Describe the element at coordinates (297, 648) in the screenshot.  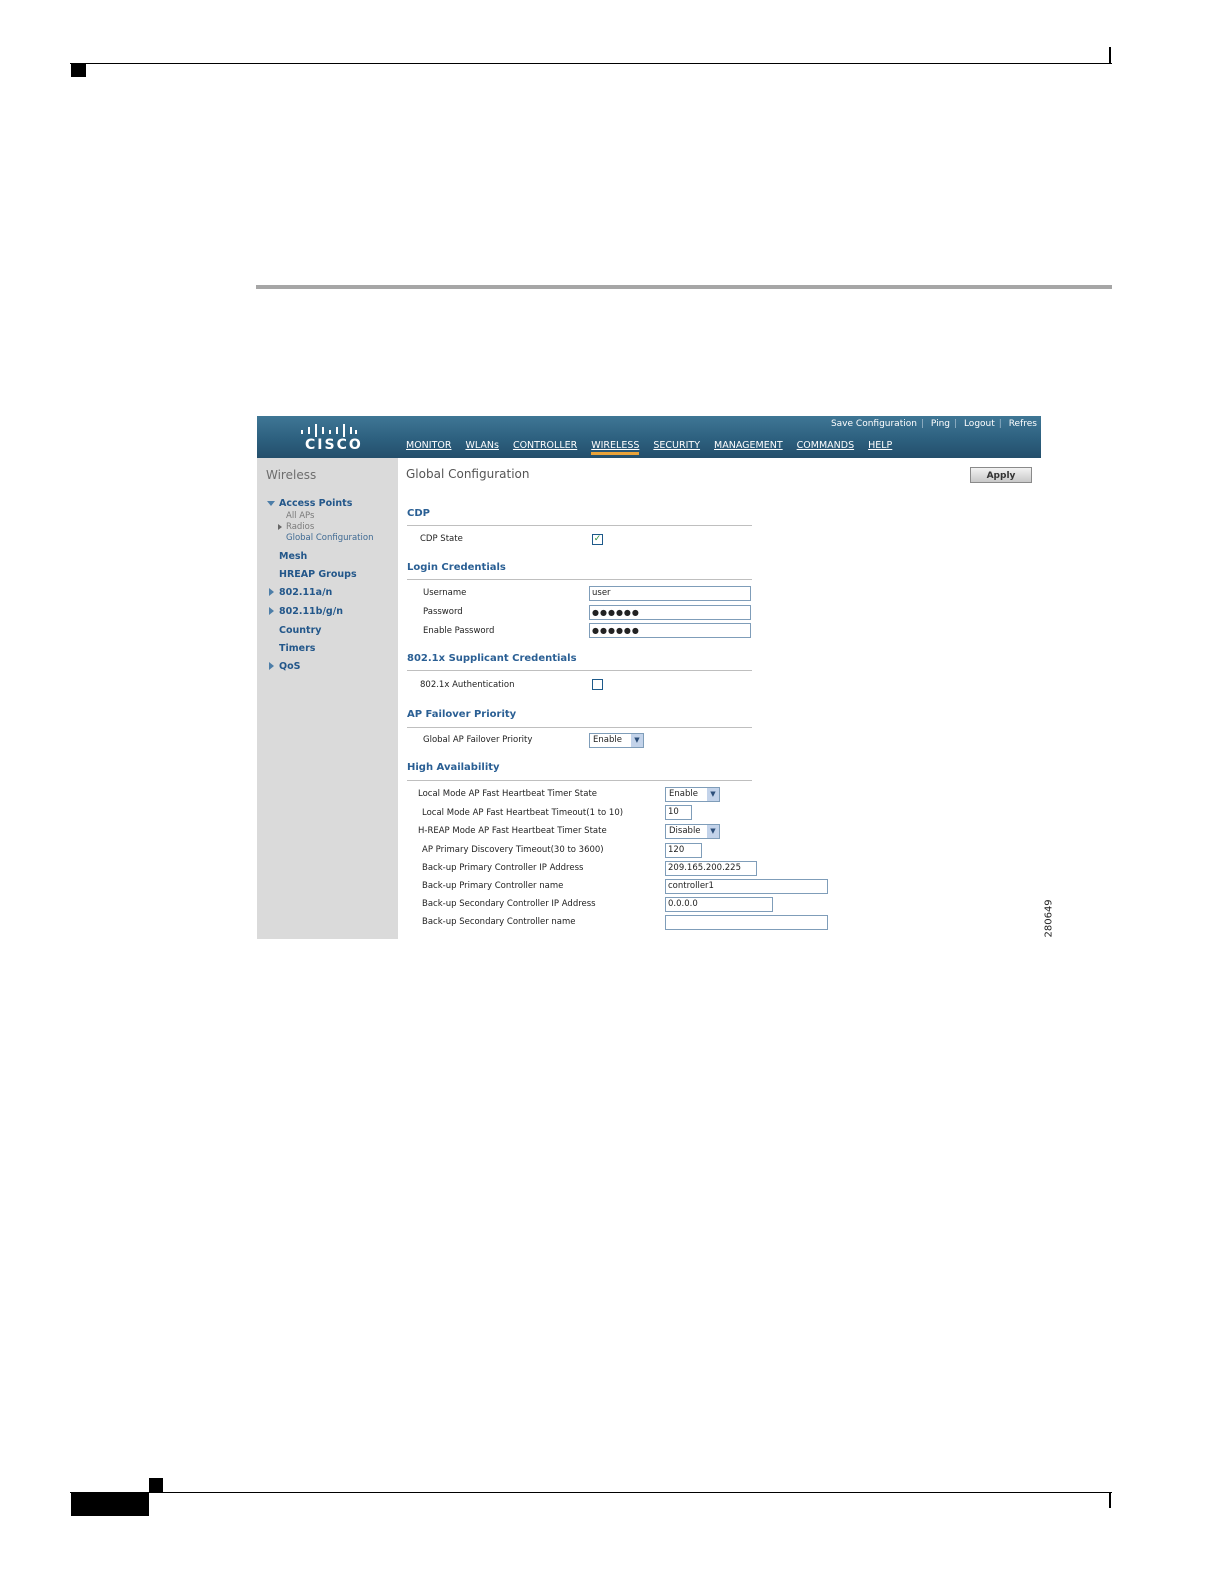
I see `sidebar-item-timers: Timers` at that location.